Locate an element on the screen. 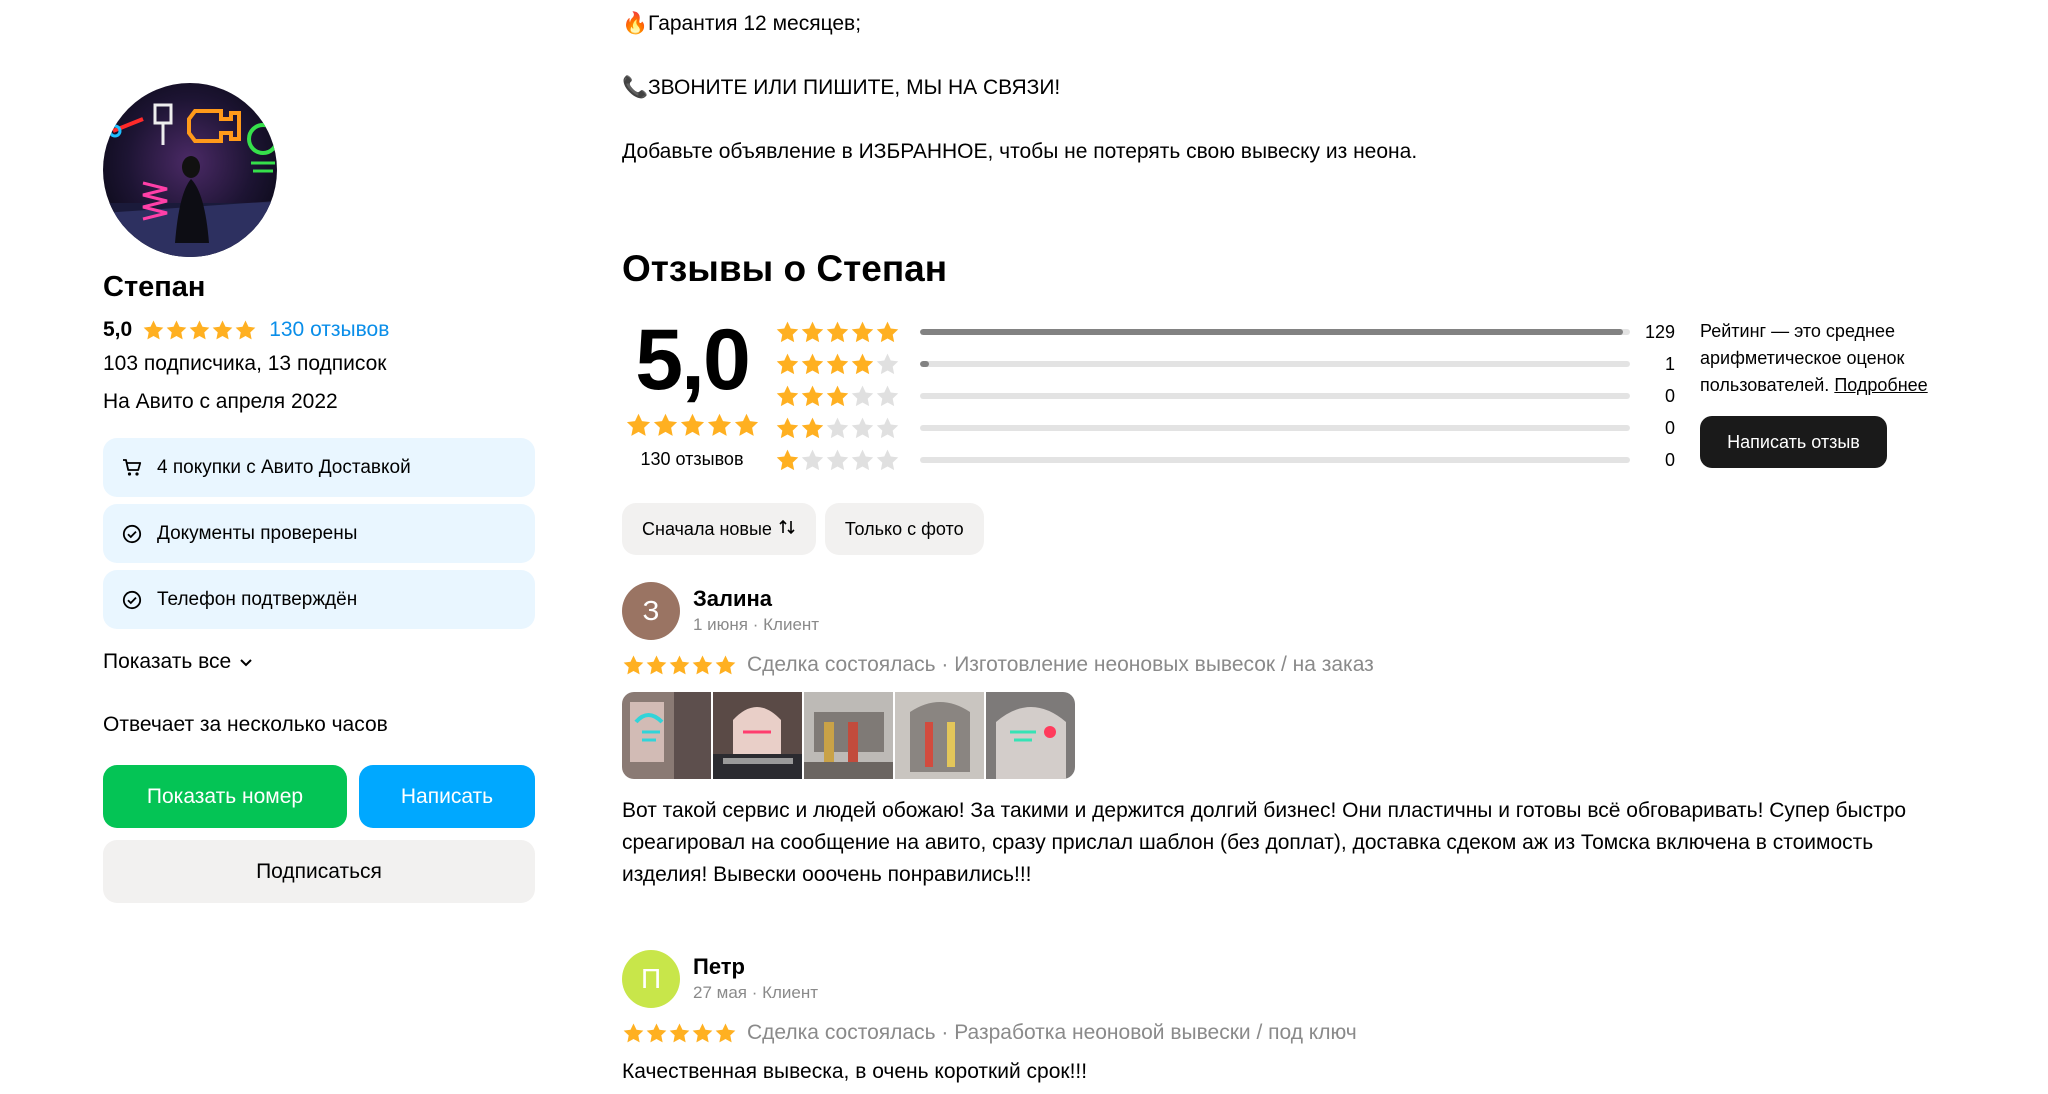 The image size is (2048, 1094). phone-icon: 📞 is located at coordinates (635, 87).